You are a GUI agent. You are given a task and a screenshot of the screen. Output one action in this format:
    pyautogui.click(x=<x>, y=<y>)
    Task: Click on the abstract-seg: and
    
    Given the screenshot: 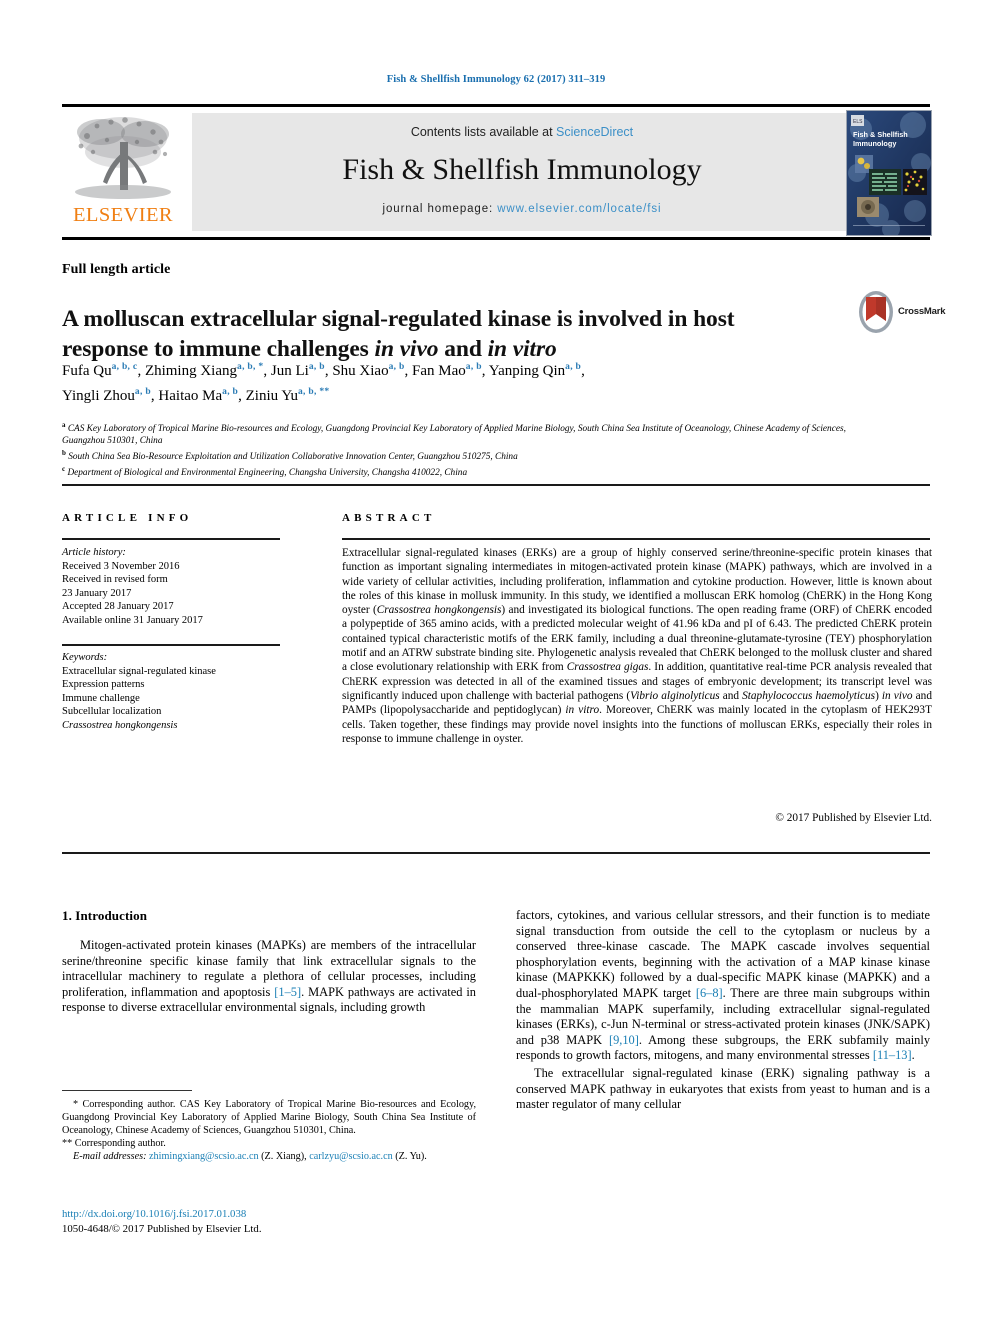 What is the action you would take?
    pyautogui.click(x=731, y=695)
    